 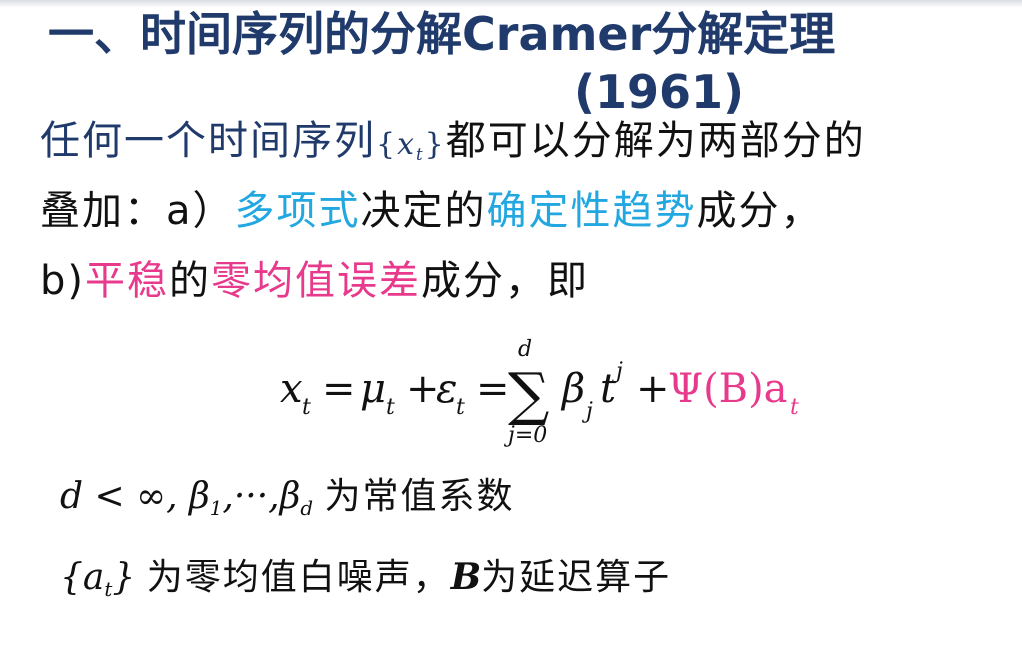 I want to click on formula-plus2: +, so click(x=653, y=389).